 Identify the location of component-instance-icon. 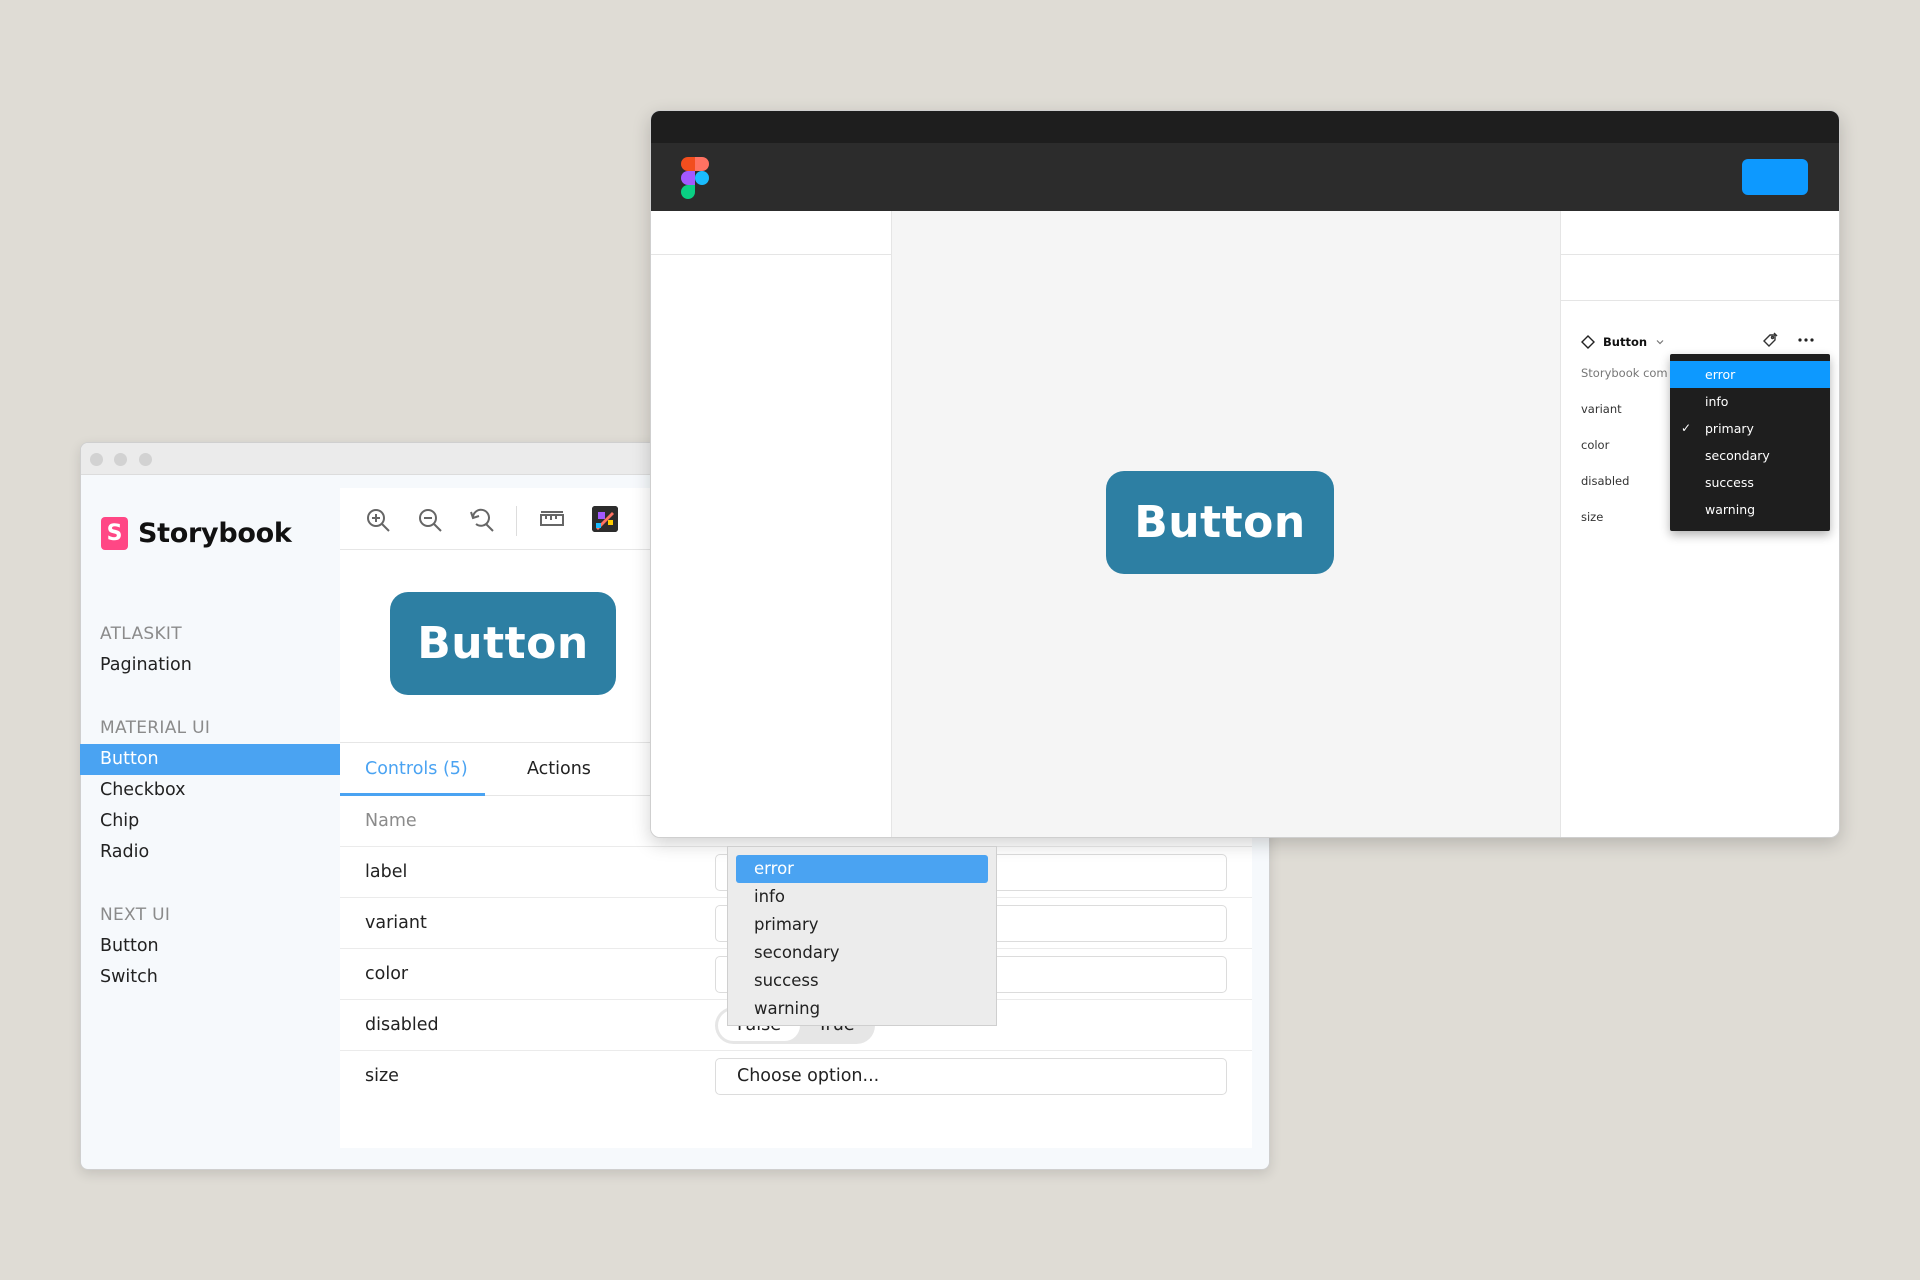
(1588, 342).